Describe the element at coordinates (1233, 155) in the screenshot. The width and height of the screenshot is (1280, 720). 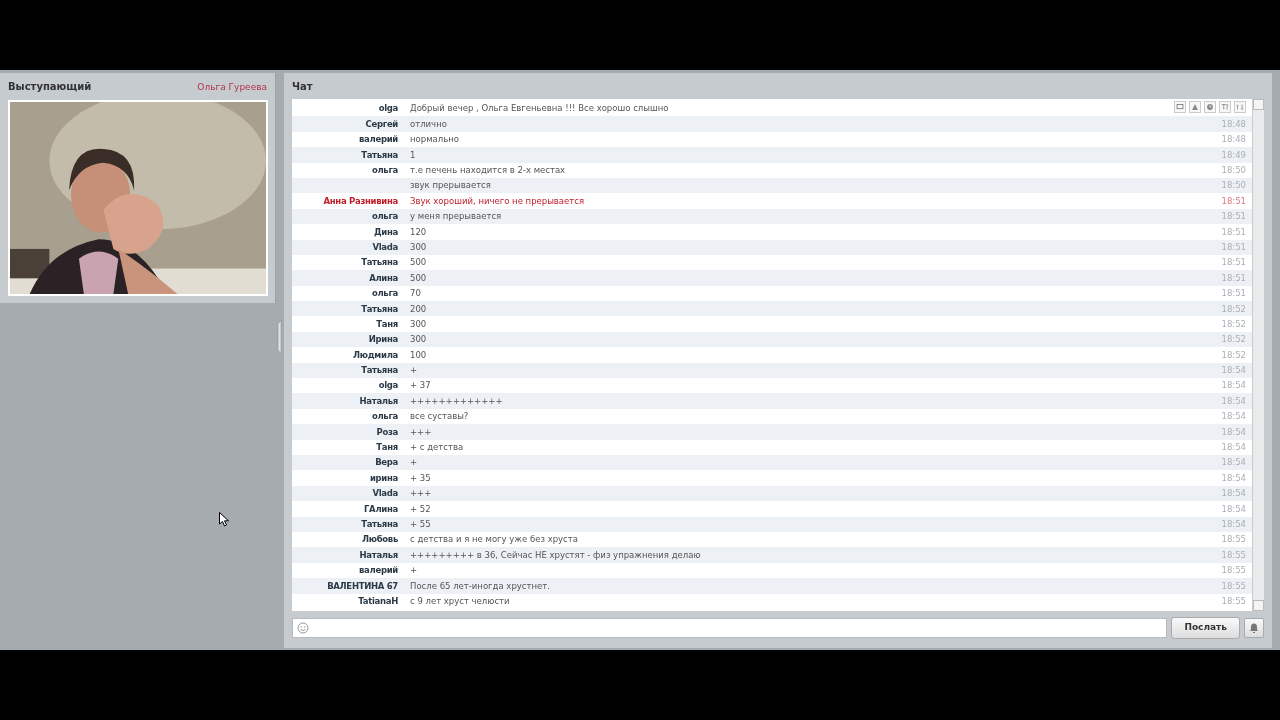
I see `message-time: 18:49` at that location.